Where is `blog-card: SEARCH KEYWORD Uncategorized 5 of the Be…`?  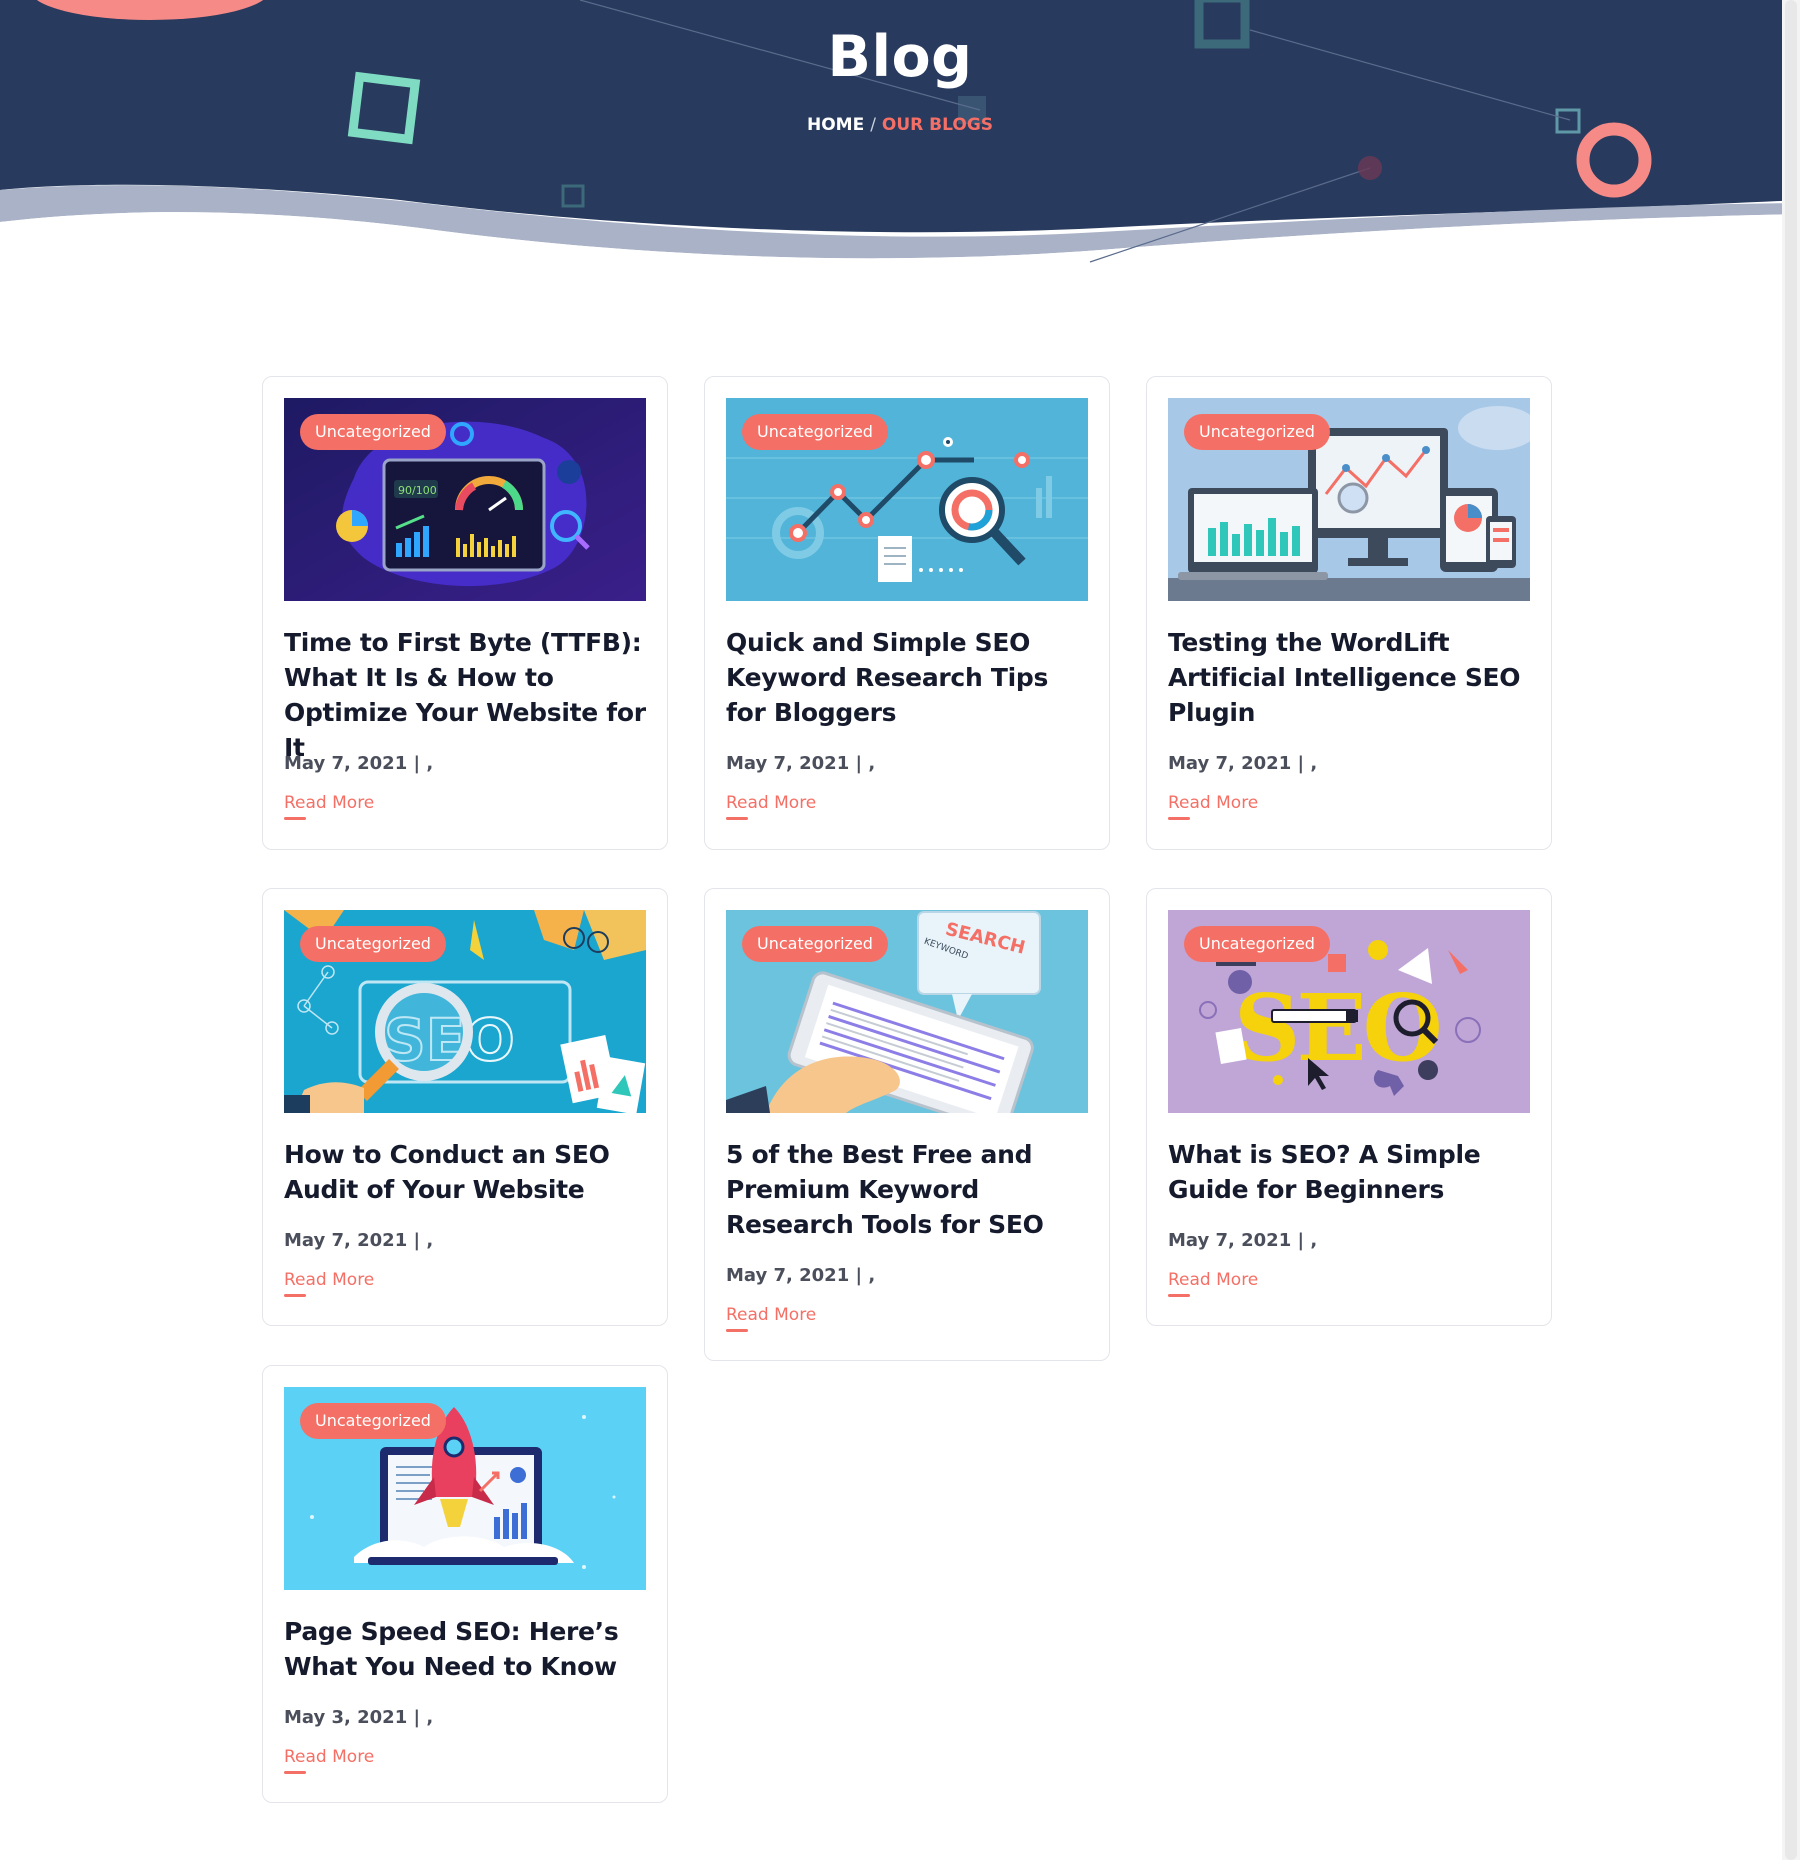 blog-card: SEARCH KEYWORD Uncategorized 5 of the Be… is located at coordinates (907, 1124).